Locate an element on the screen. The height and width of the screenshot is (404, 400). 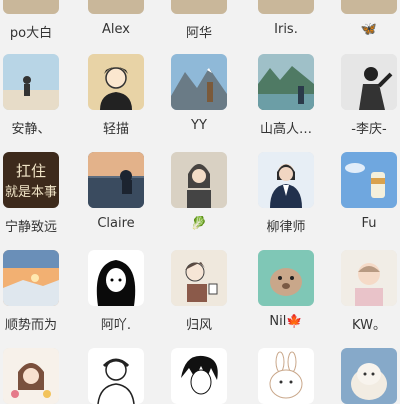
contact-name: Alex is located at coordinates (116, 29).